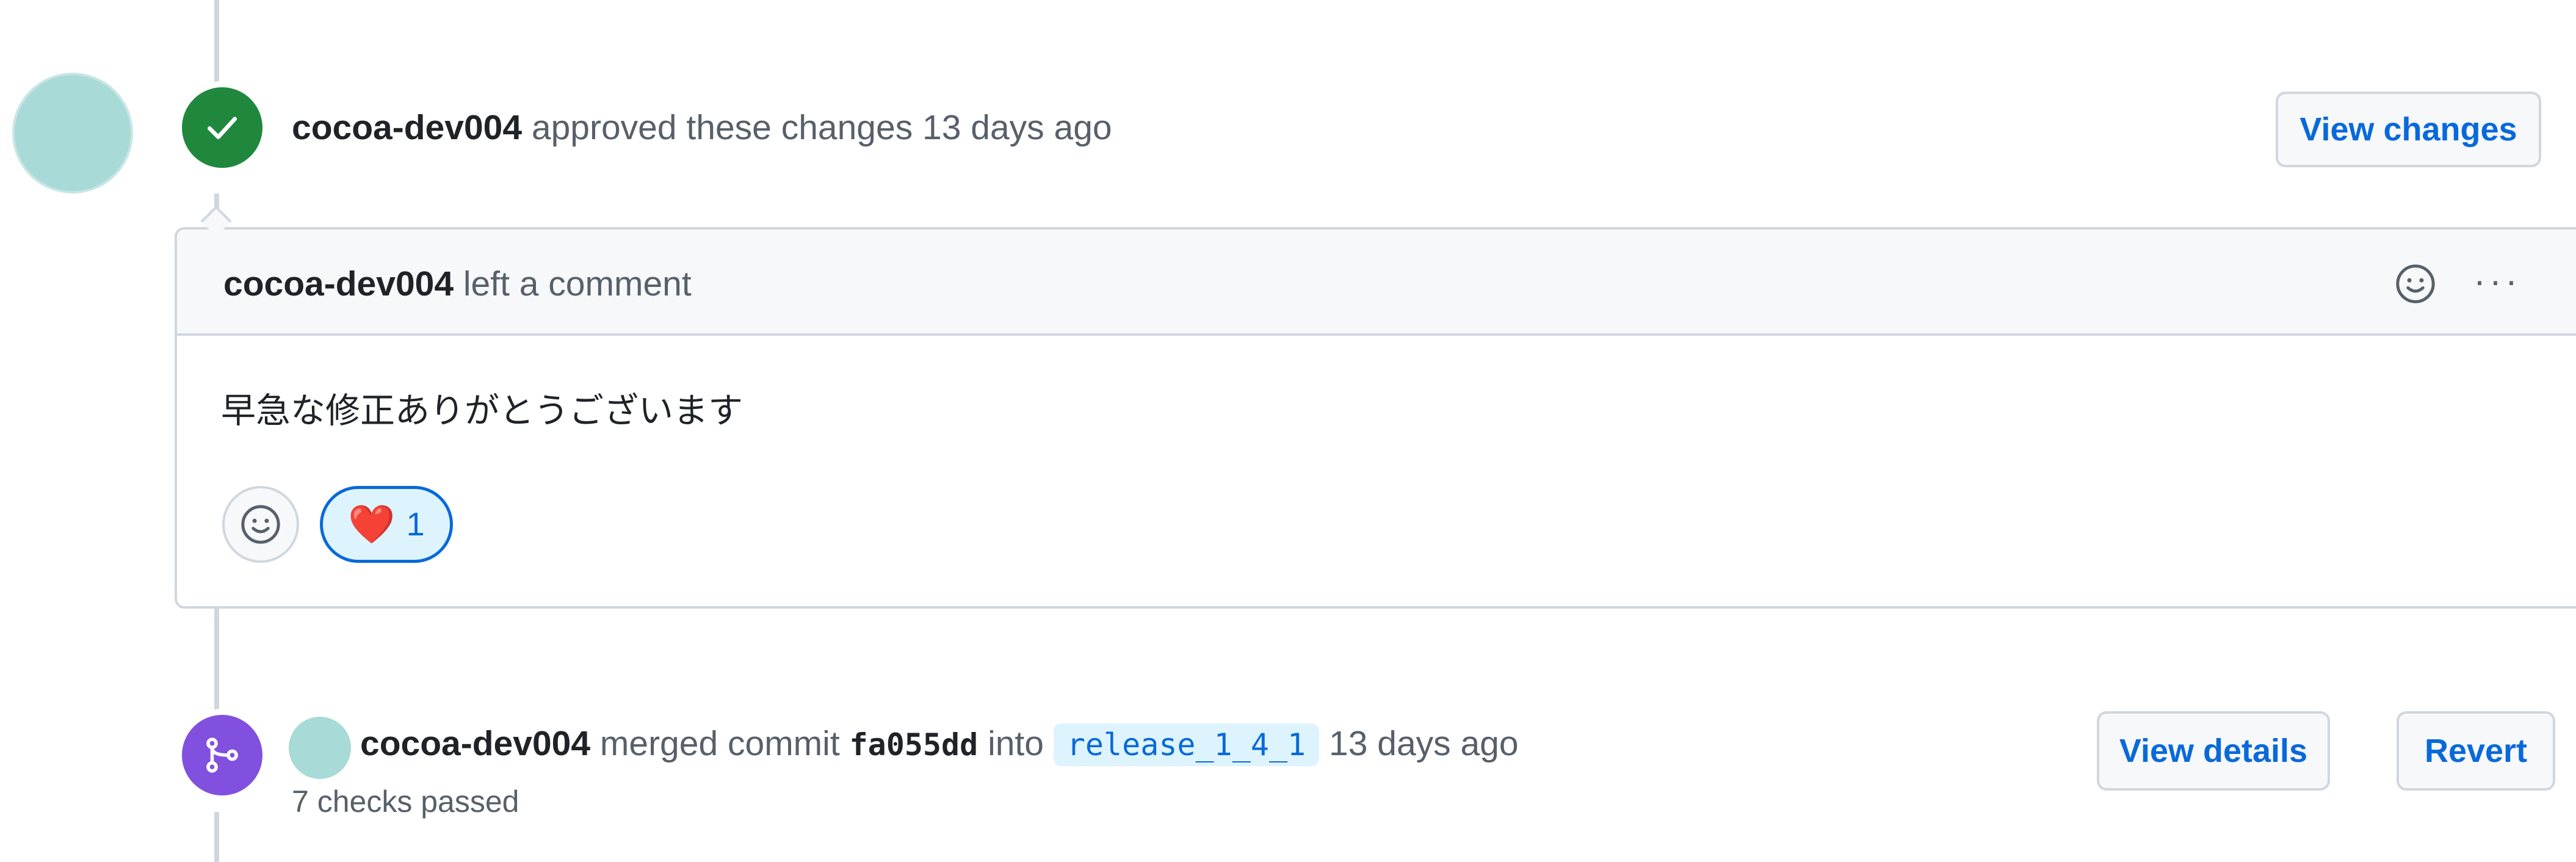 The image size is (2576, 862). What do you see at coordinates (338, 283) in the screenshot?
I see `comment-author-link: cocoa-dev004` at bounding box center [338, 283].